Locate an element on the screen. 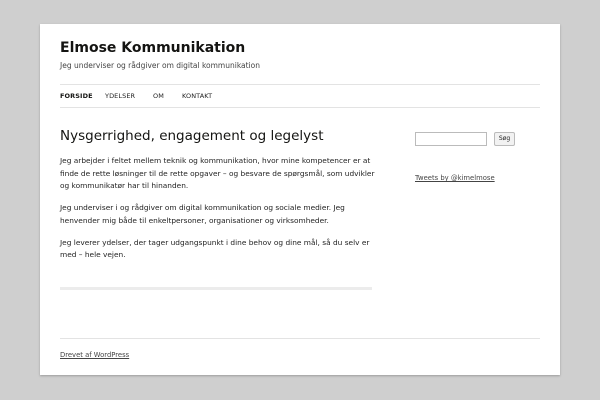 This screenshot has height=400, width=600. nav-item-kontakt: KONTAKT is located at coordinates (197, 96).